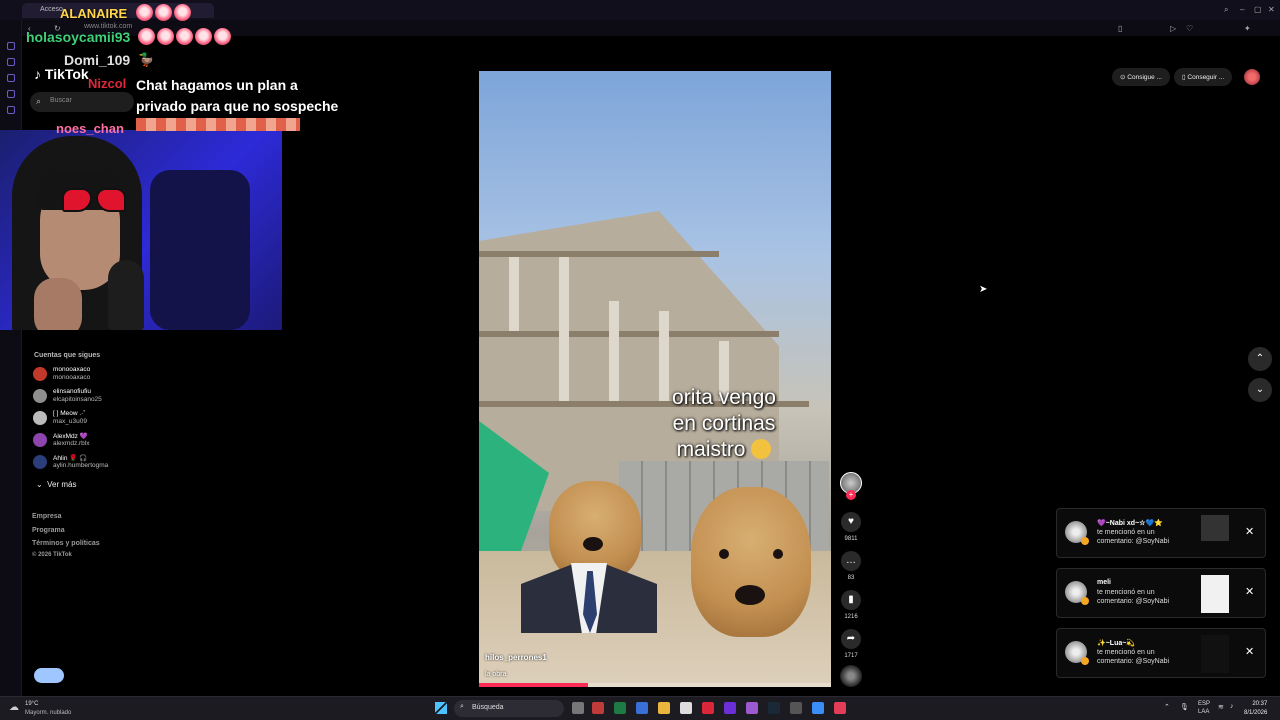 The width and height of the screenshot is (1280, 720). I want to click on ver-mas-button: ⌄ Ver más, so click(56, 484).